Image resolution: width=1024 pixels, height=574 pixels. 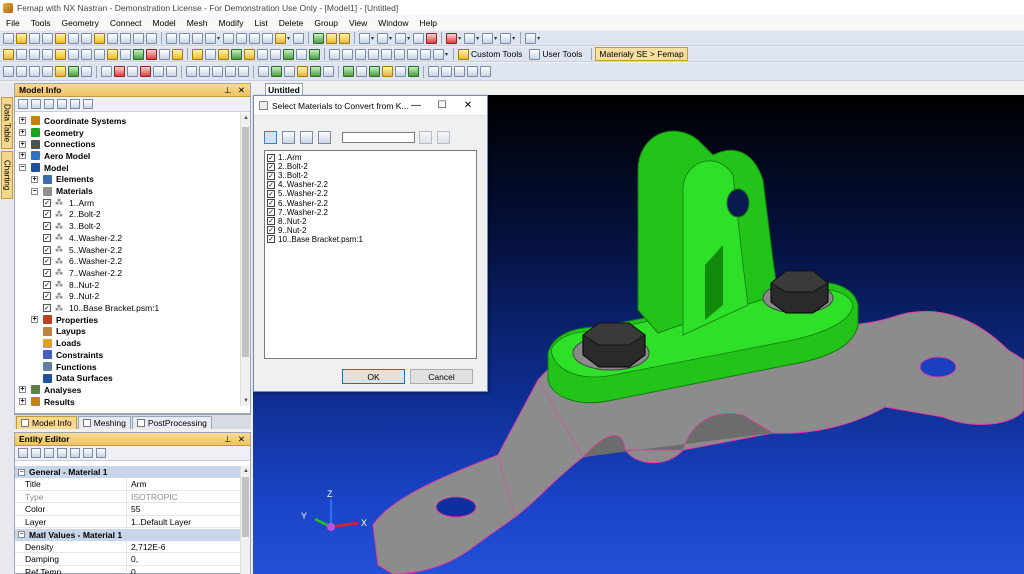 What do you see at coordinates (425, 137) in the screenshot?
I see `filter-apply-icon` at bounding box center [425, 137].